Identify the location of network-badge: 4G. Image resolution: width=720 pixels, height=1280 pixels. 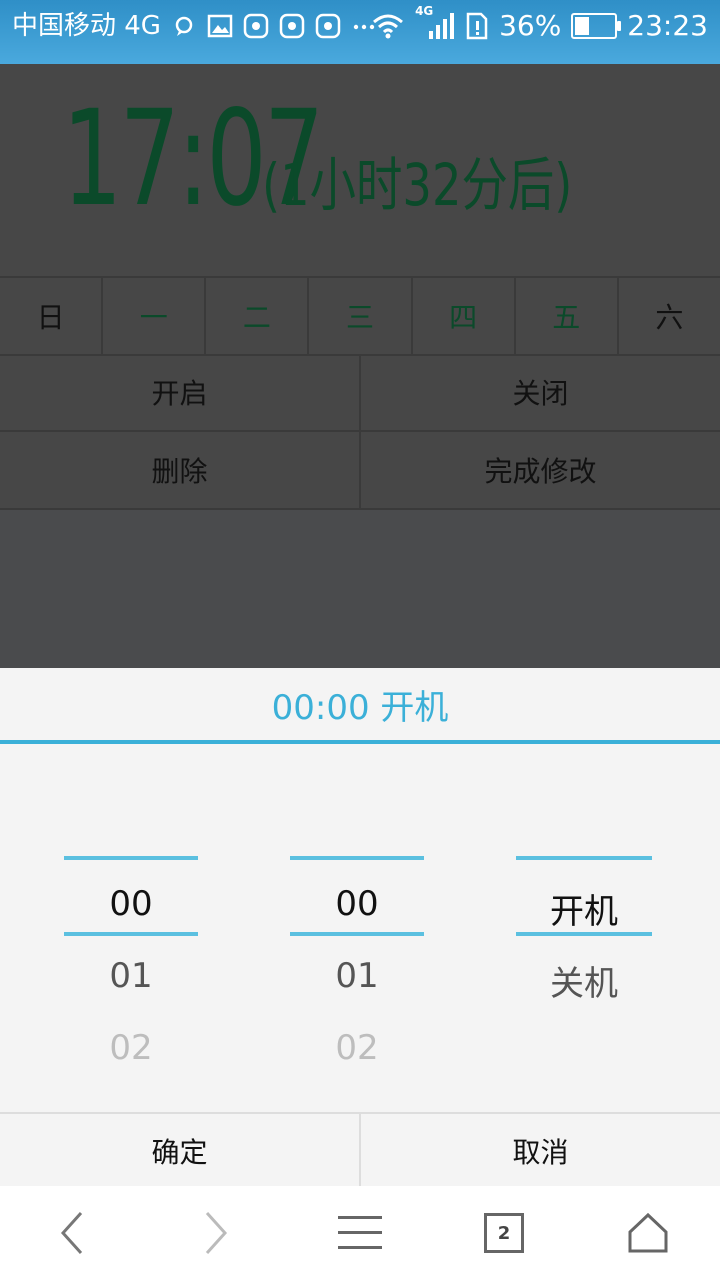
(424, 11).